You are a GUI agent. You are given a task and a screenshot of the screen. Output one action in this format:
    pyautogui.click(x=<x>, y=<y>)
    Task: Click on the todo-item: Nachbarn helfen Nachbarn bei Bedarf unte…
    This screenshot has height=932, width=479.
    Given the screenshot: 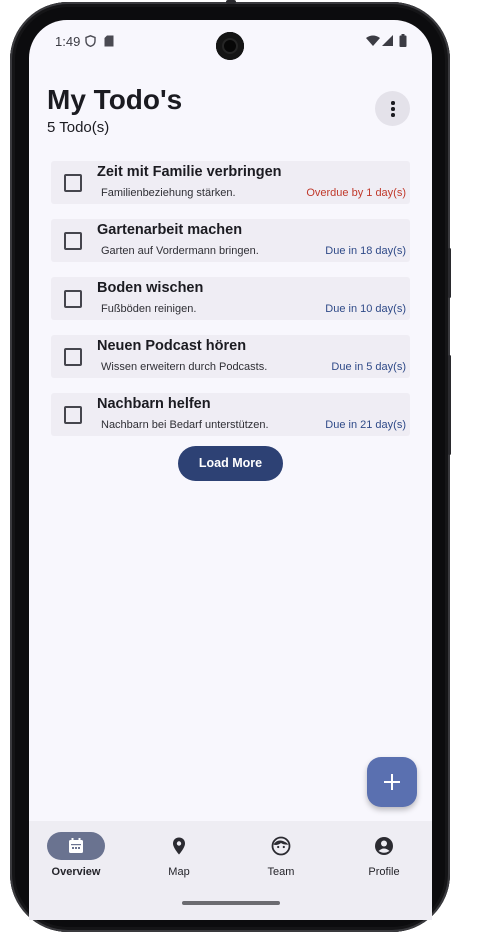 What is the action you would take?
    pyautogui.click(x=230, y=414)
    